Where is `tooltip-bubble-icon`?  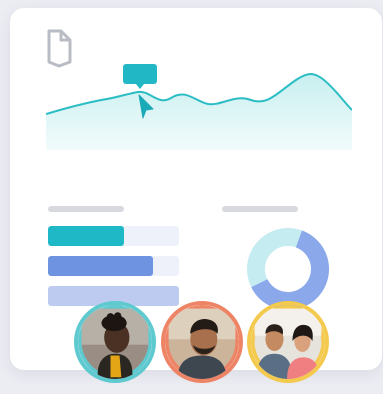
tooltip-bubble-icon is located at coordinates (140, 76).